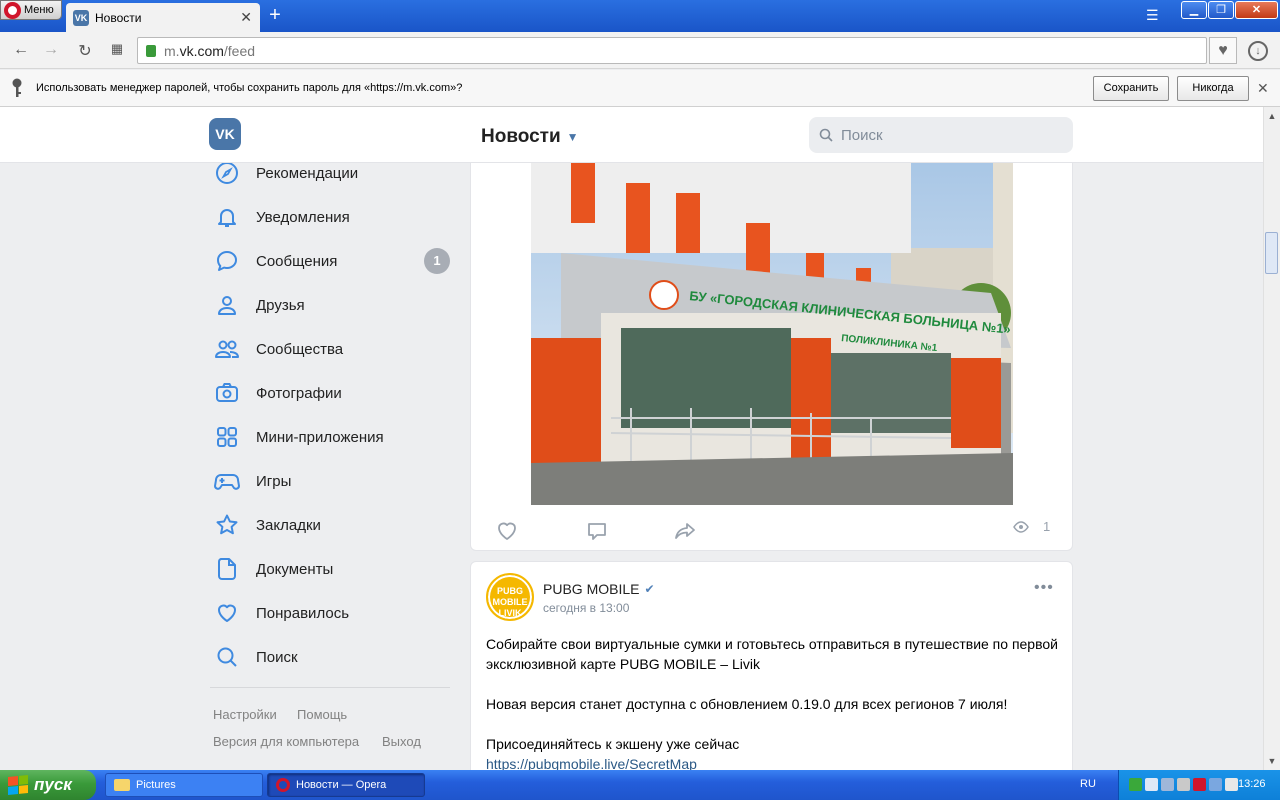  Describe the element at coordinates (826, 135) in the screenshot. I see `search-icon` at that location.